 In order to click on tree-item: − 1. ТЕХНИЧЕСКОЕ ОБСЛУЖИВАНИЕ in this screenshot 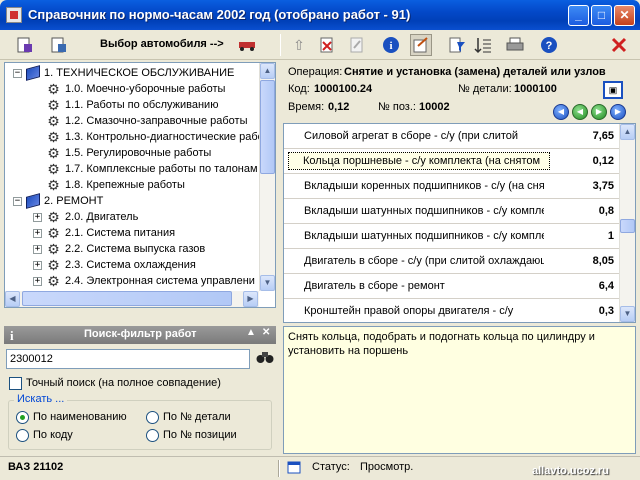, I will do `click(123, 73)`.